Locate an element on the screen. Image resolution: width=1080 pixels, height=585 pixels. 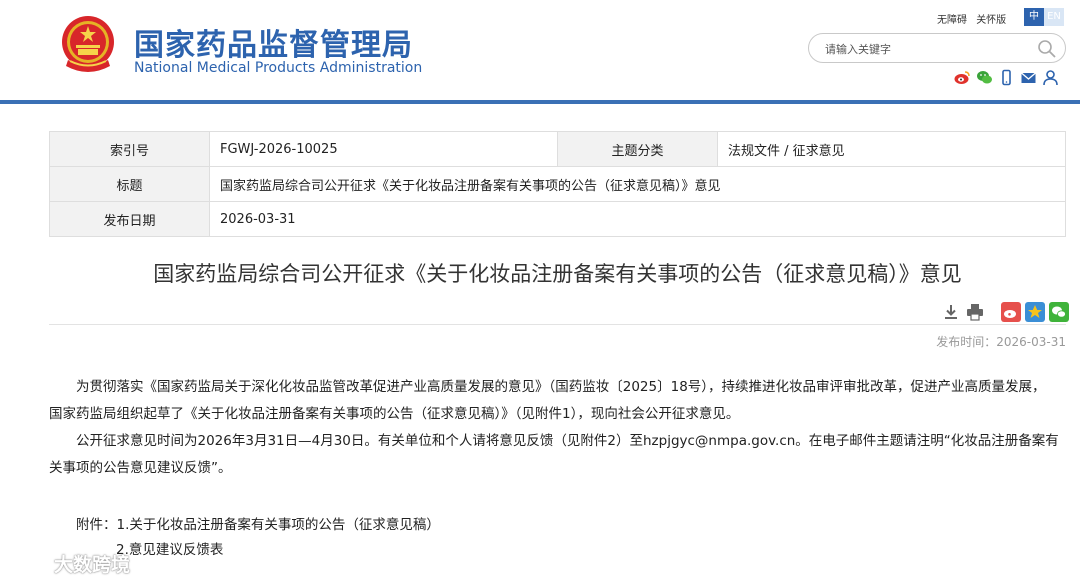
article-title: 国家药监局综合司公开征求《关于化妆品注册备案有关事项的公告（征求意见稿）》意见 is located at coordinates (557, 274).